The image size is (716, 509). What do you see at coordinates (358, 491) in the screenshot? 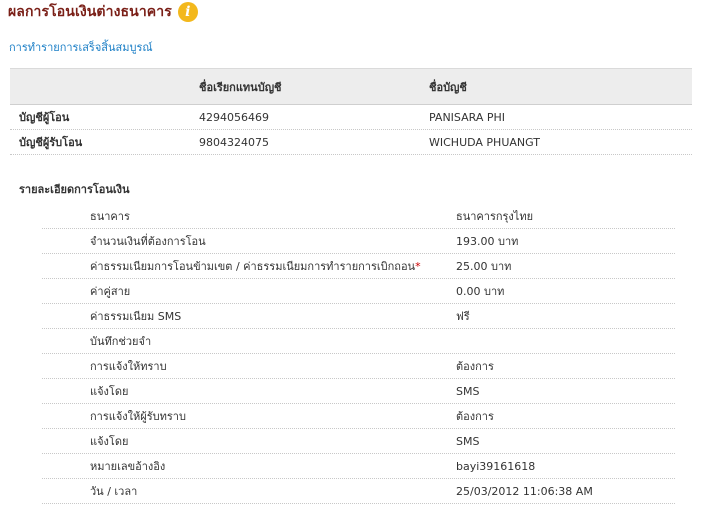
I see `detail-row-datetime: วัน / เวลา 25/03/2012 11:06:38 AM` at bounding box center [358, 491].